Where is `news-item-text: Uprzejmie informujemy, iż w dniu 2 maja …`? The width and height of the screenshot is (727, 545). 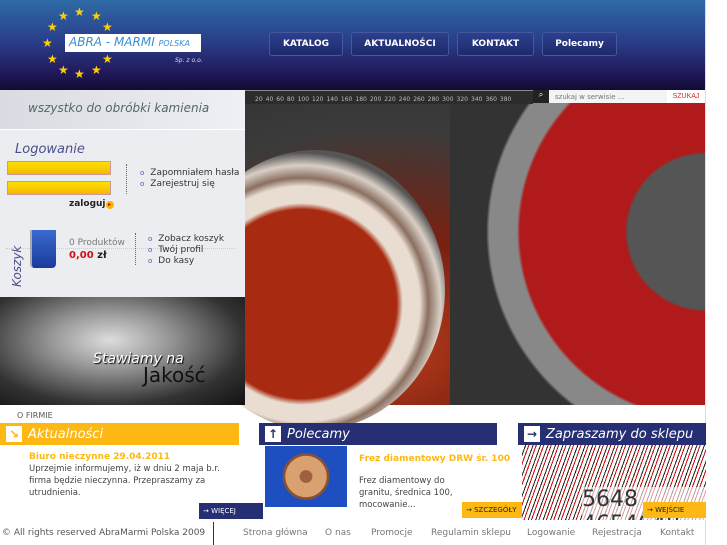 news-item-text: Uprzejmie informujemy, iż w dniu 2 maja … is located at coordinates (124, 481).